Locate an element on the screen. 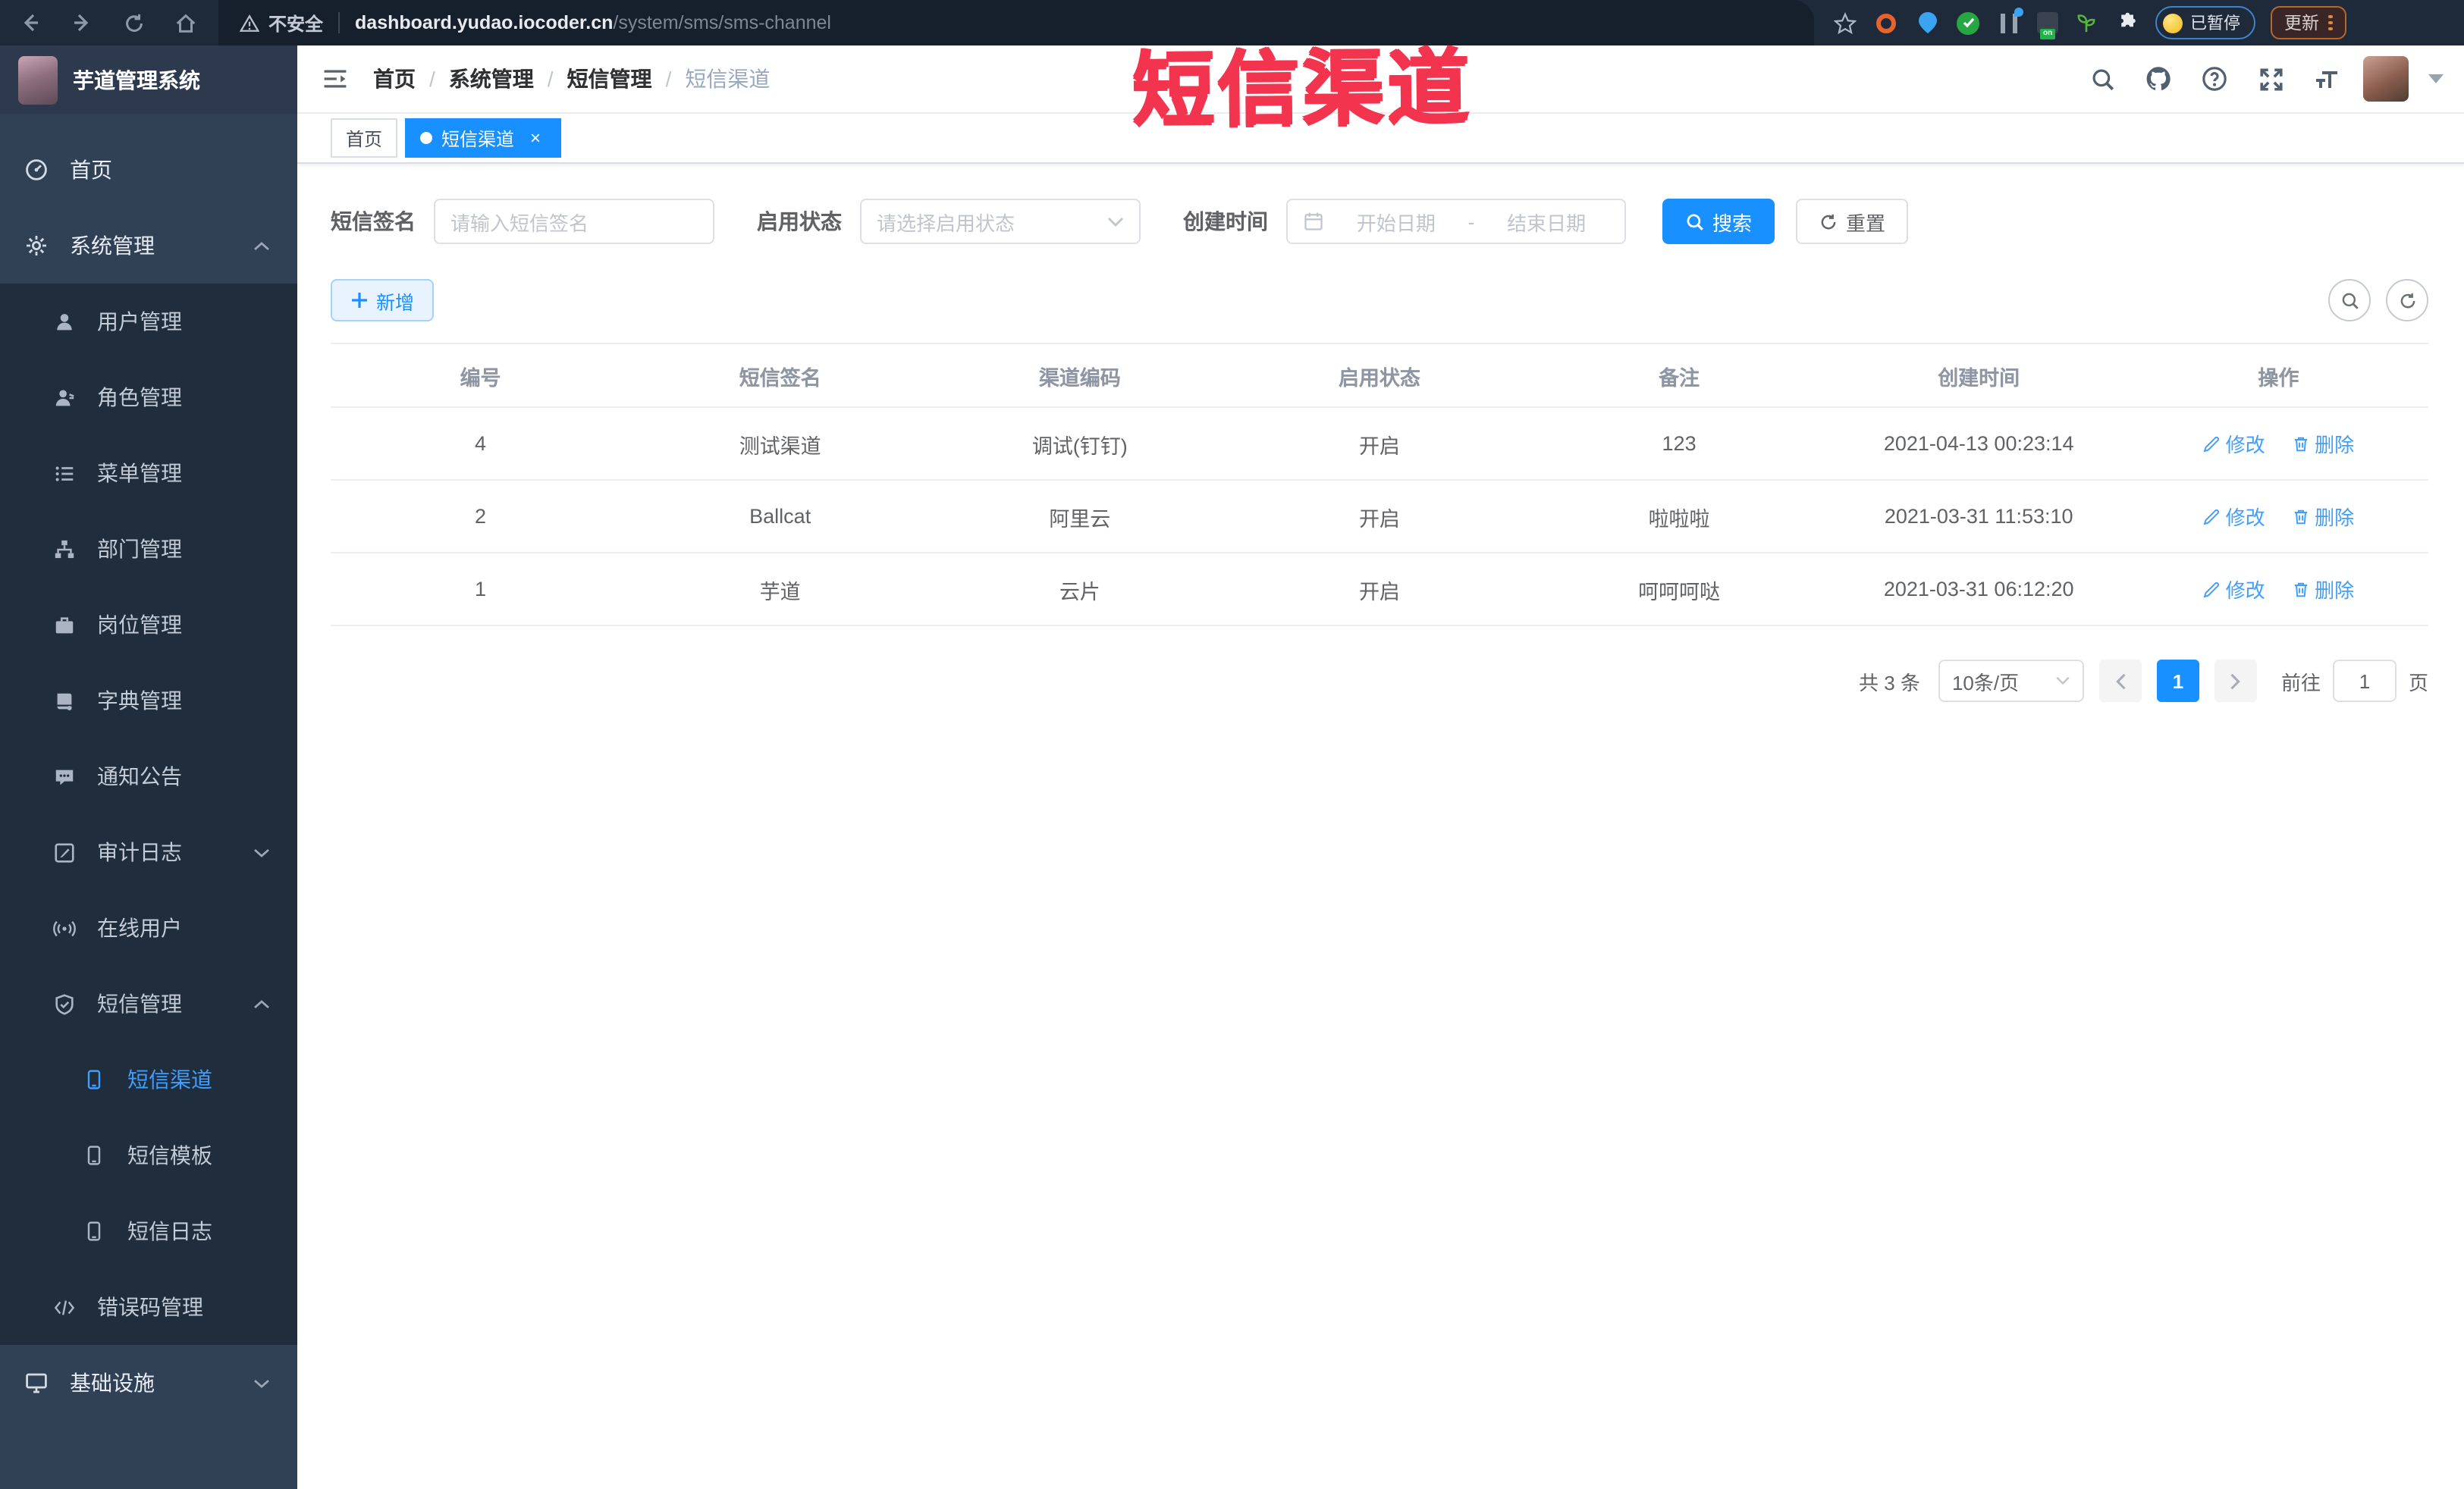  sidebar-item-dictionary: 字典管理 is located at coordinates (148, 700).